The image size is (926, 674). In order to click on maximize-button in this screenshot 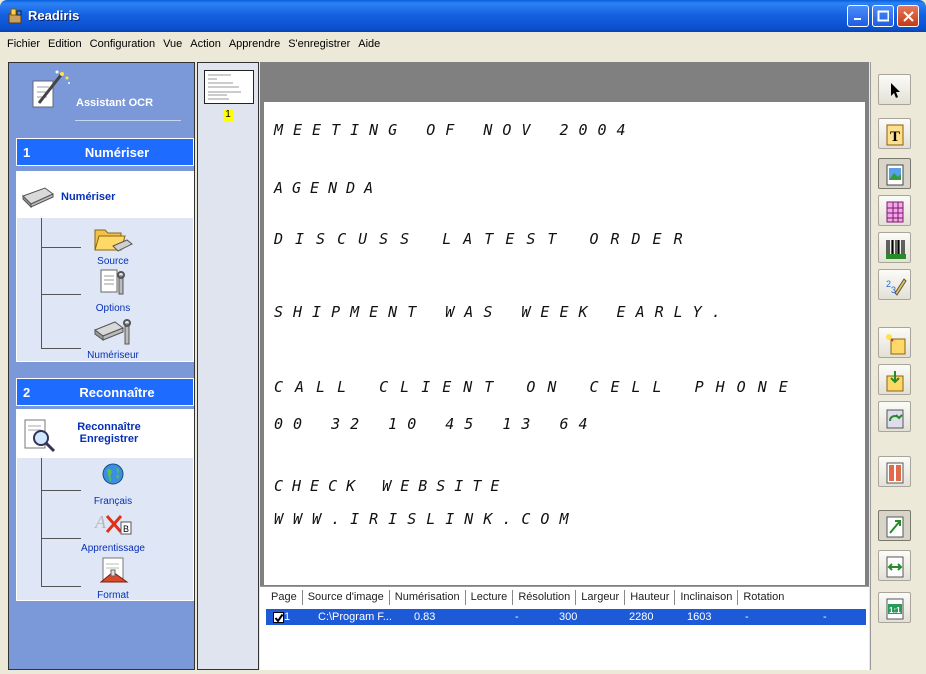, I will do `click(883, 16)`.